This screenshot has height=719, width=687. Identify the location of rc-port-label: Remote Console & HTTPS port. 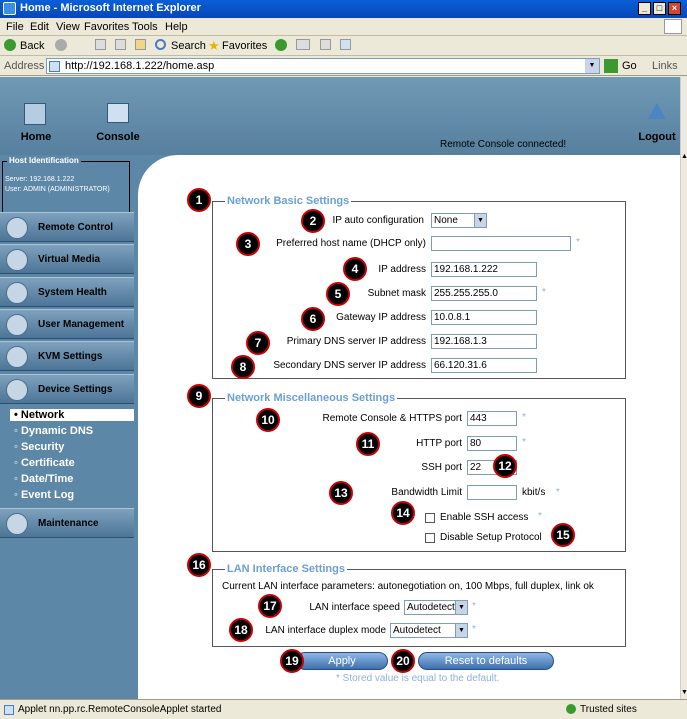
(392, 418).